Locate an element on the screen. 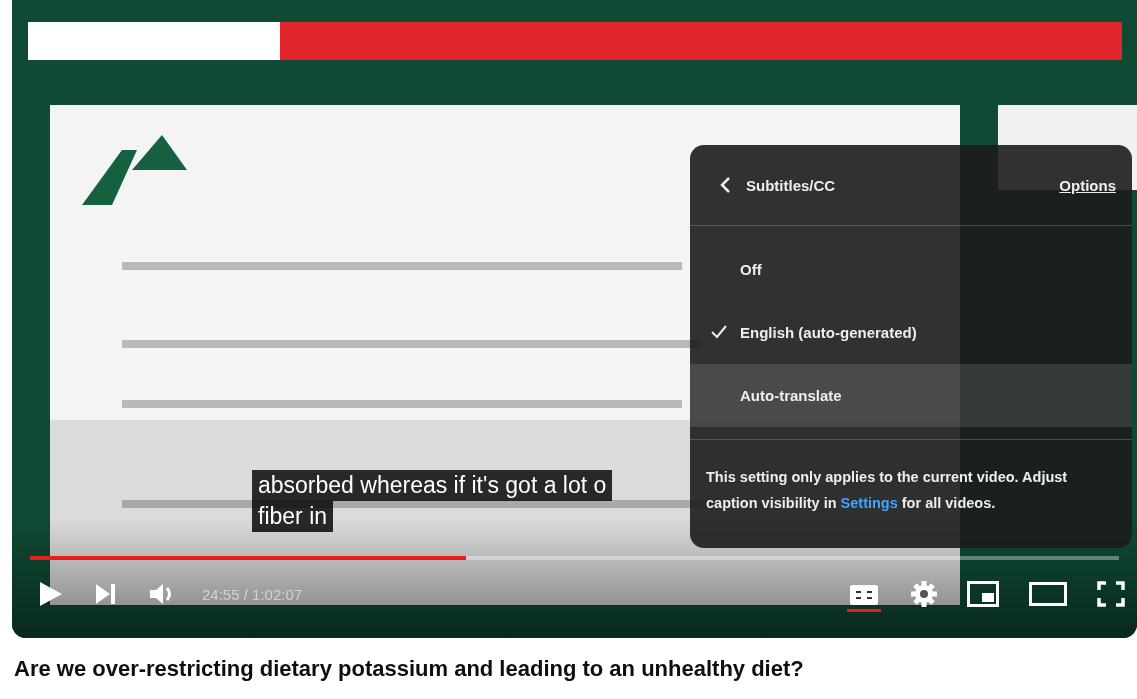 This screenshot has width=1137, height=699. theater-mode-icon is located at coordinates (1048, 594).